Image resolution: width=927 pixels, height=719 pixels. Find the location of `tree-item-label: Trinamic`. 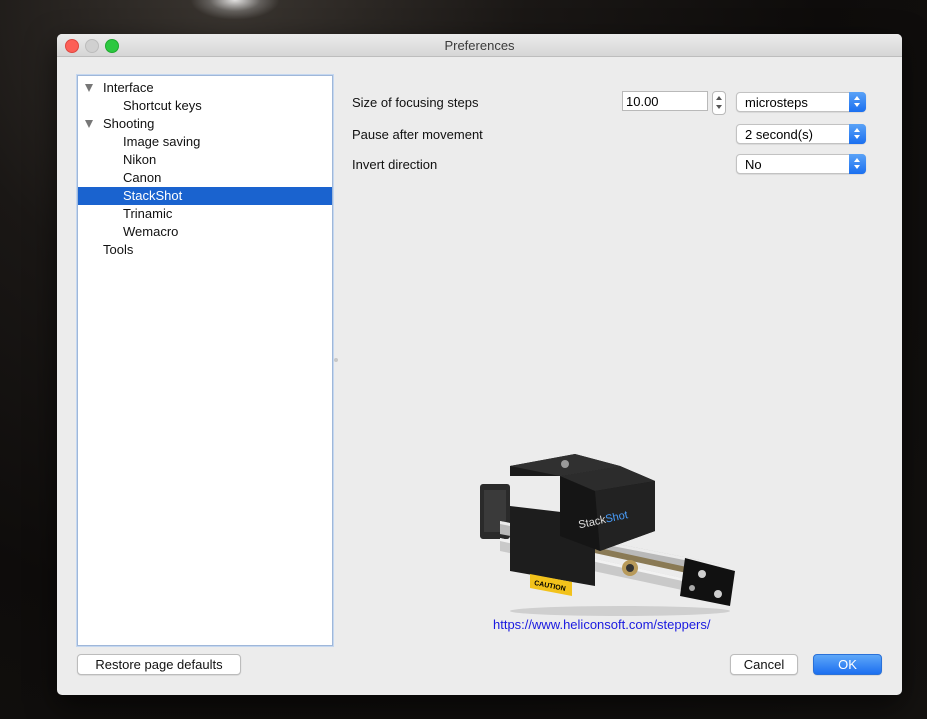

tree-item-label: Trinamic is located at coordinates (148, 213).